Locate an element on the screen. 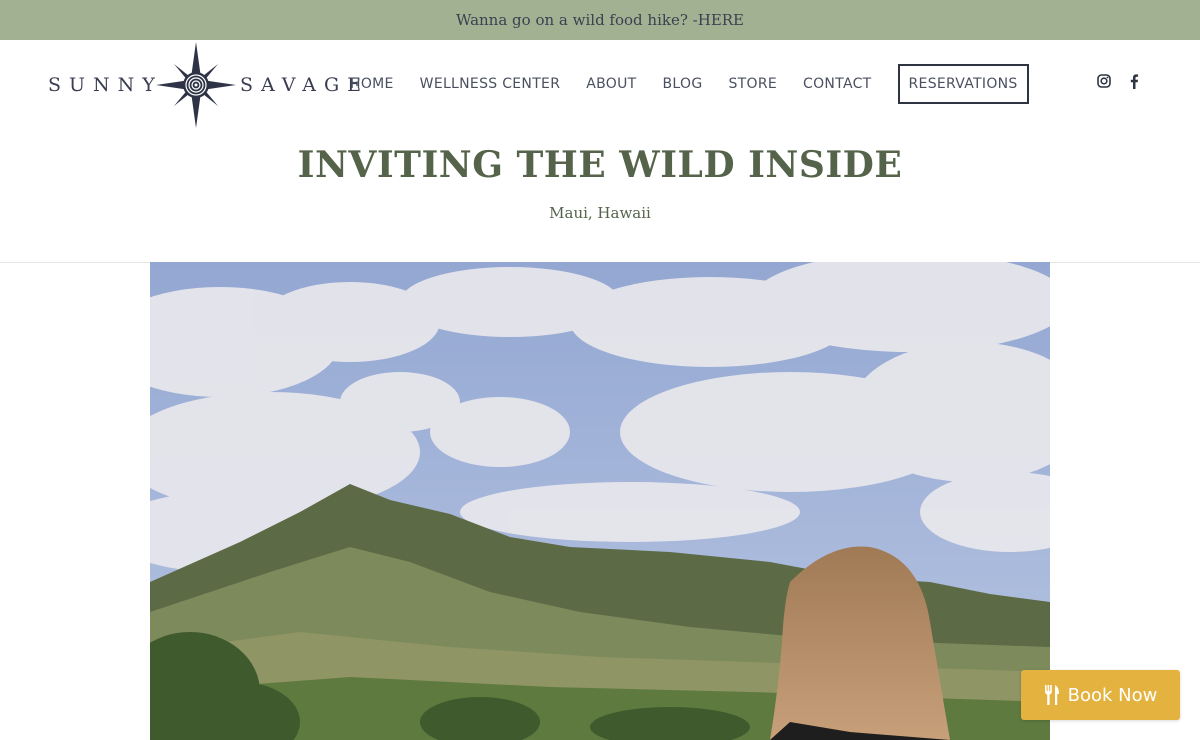 The width and height of the screenshot is (1200, 740). facebook-link is located at coordinates (1134, 81).